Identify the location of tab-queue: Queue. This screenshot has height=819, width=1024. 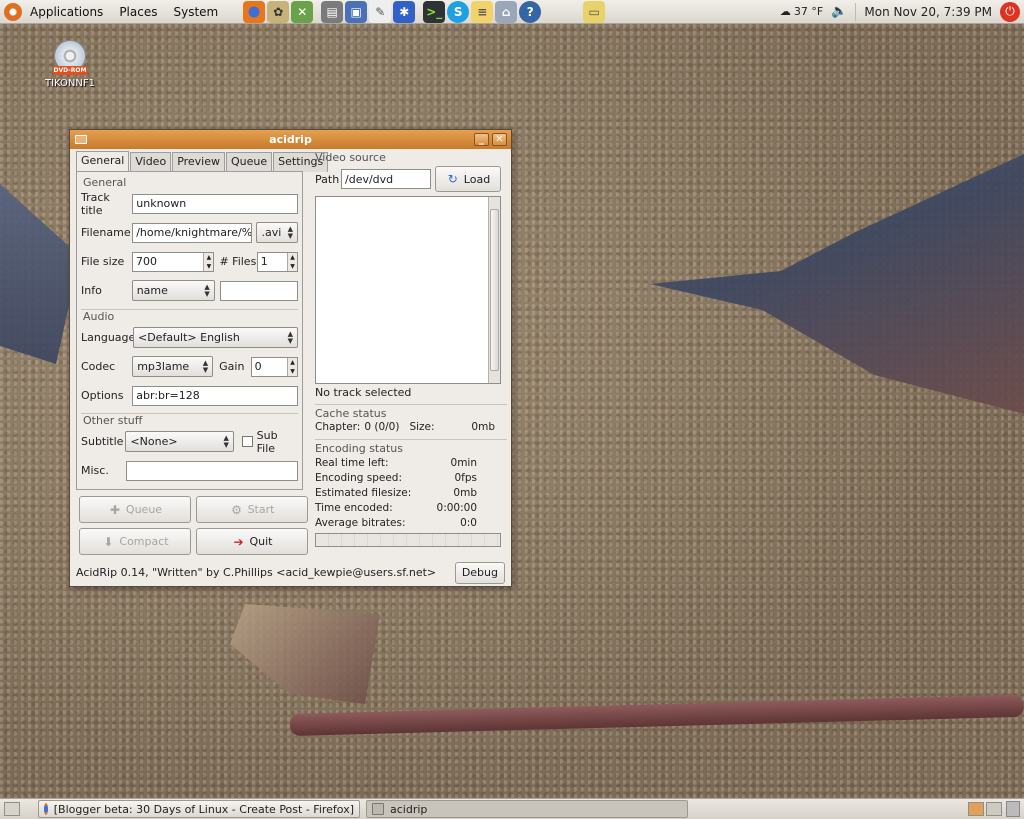
(249, 162).